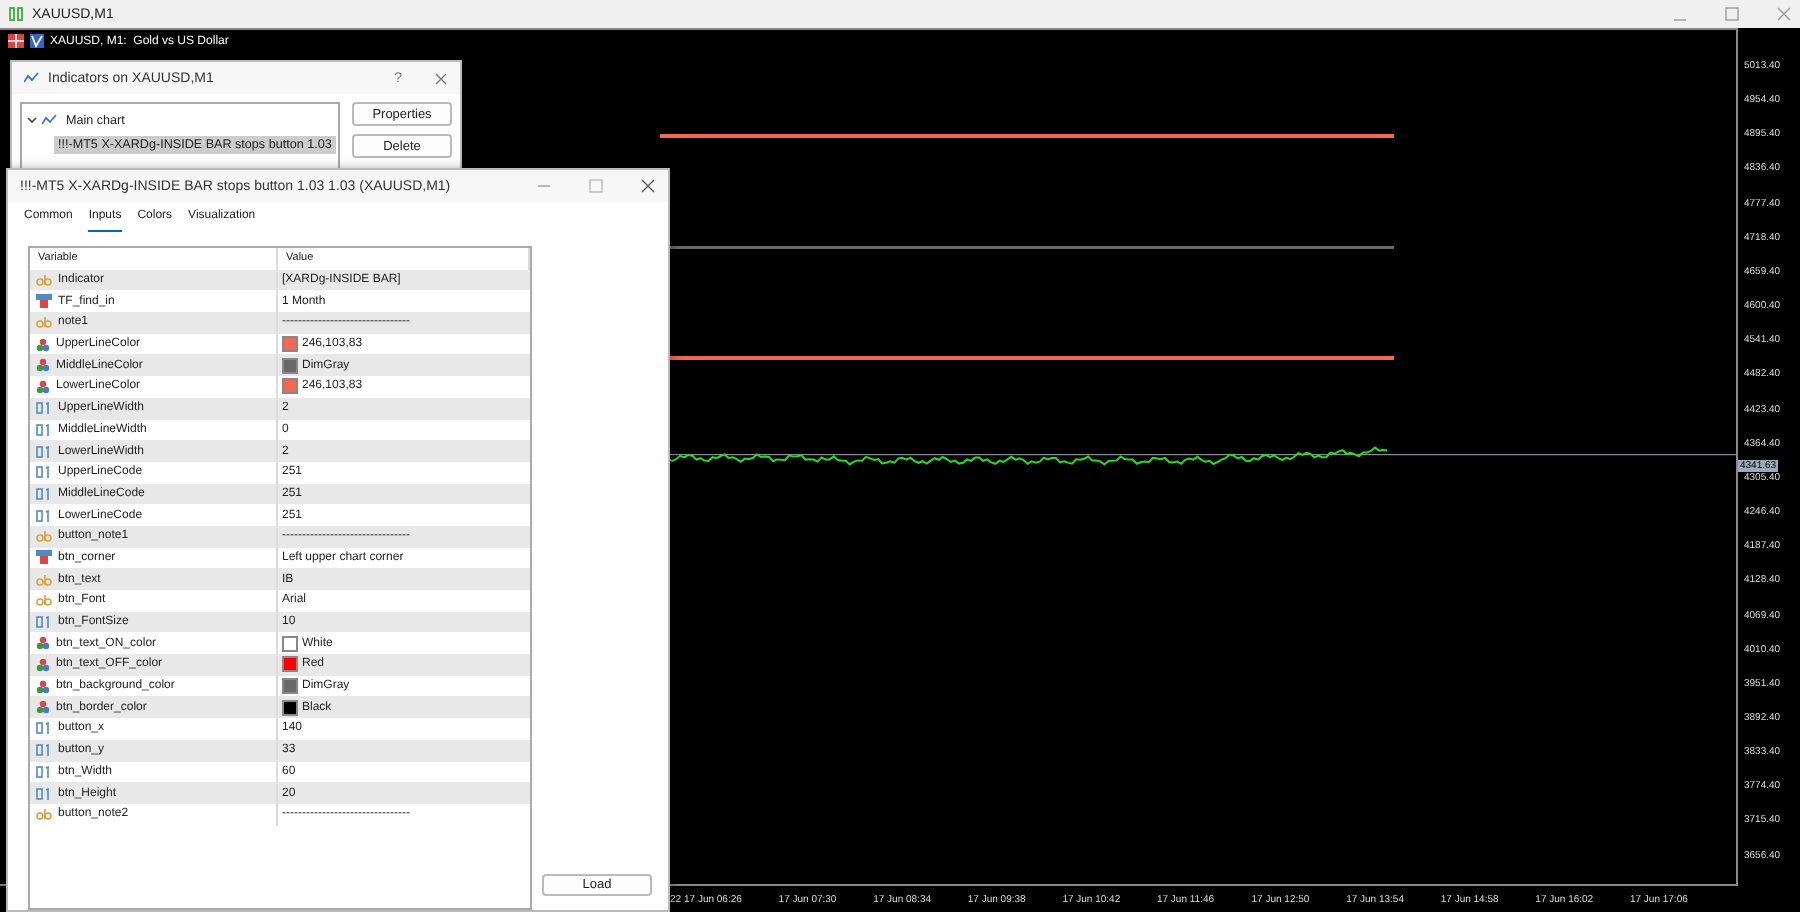 This screenshot has height=912, width=1800. Describe the element at coordinates (16, 14) in the screenshot. I see `chart-icon` at that location.